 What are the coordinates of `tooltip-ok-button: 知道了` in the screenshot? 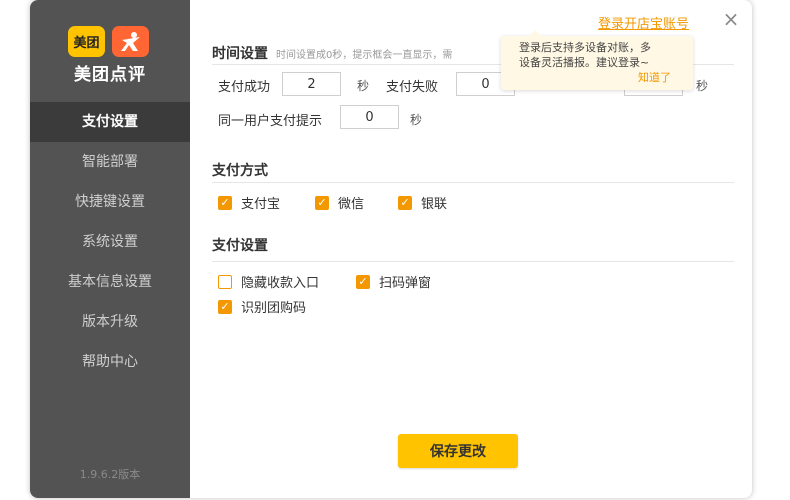 It's located at (654, 77).